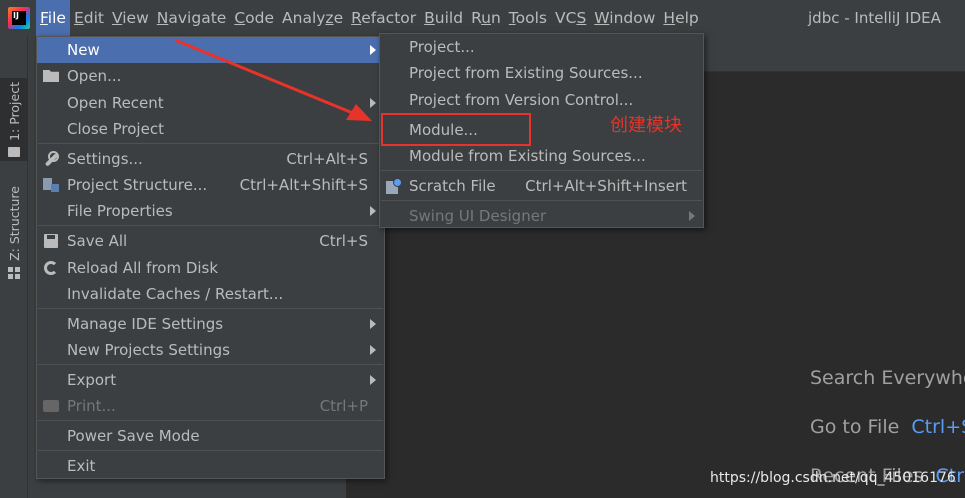 This screenshot has height=498, width=965. Describe the element at coordinates (210, 185) in the screenshot. I see `menu-item-project-structure: Project Structure... Ctrl+Alt+Shift+S` at that location.